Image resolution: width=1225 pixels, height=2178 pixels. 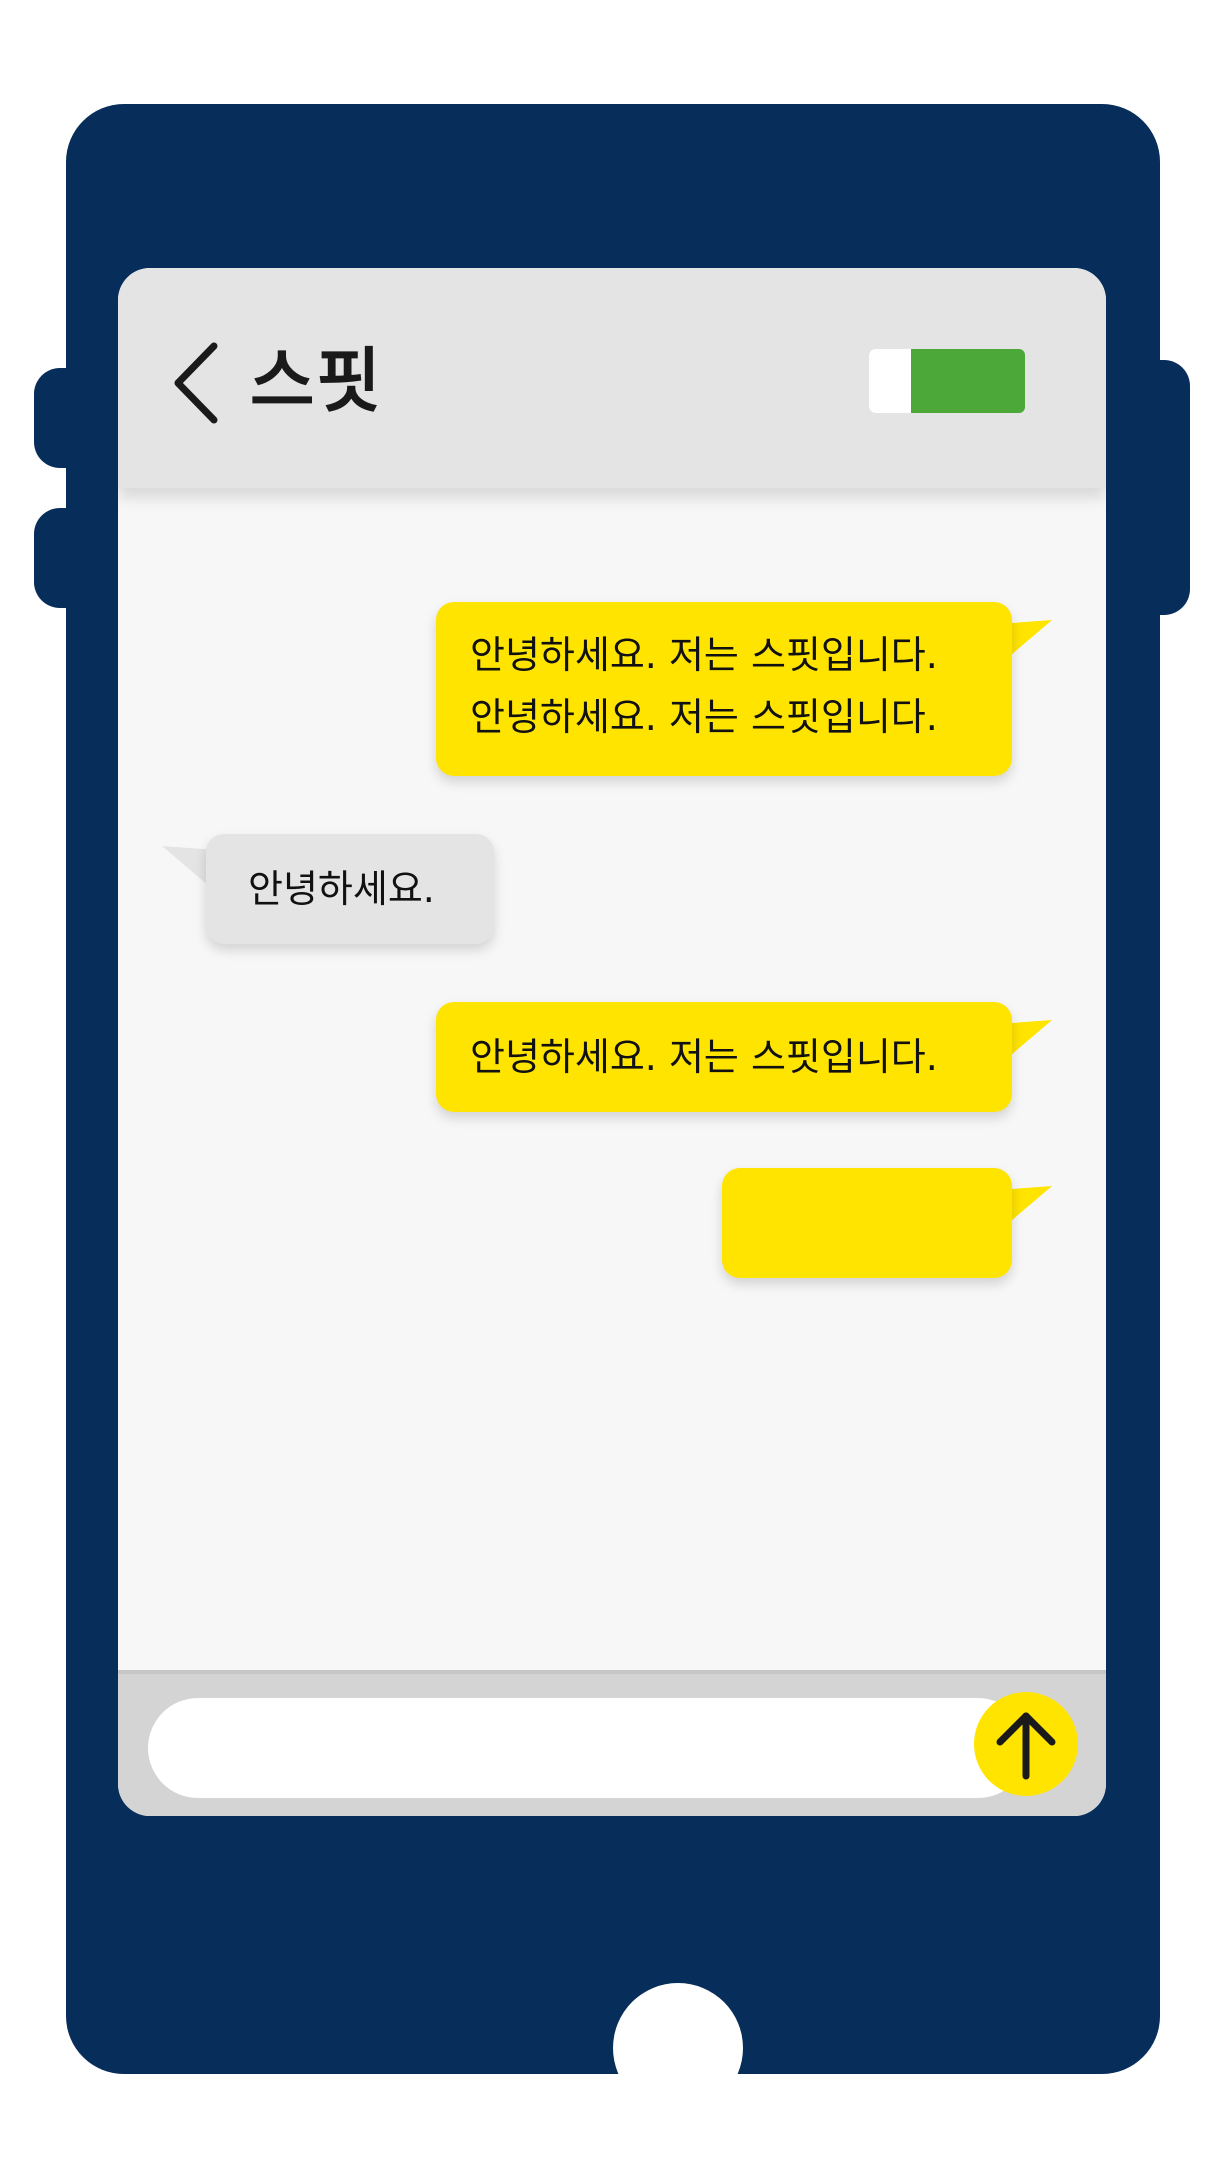 I want to click on composer-bar, so click(x=612, y=1743).